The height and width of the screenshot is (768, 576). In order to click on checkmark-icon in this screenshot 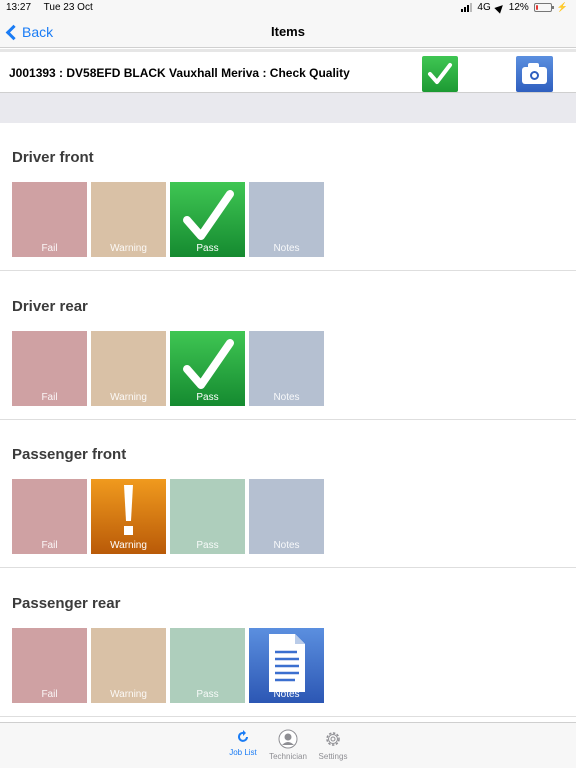, I will do `click(440, 73)`.